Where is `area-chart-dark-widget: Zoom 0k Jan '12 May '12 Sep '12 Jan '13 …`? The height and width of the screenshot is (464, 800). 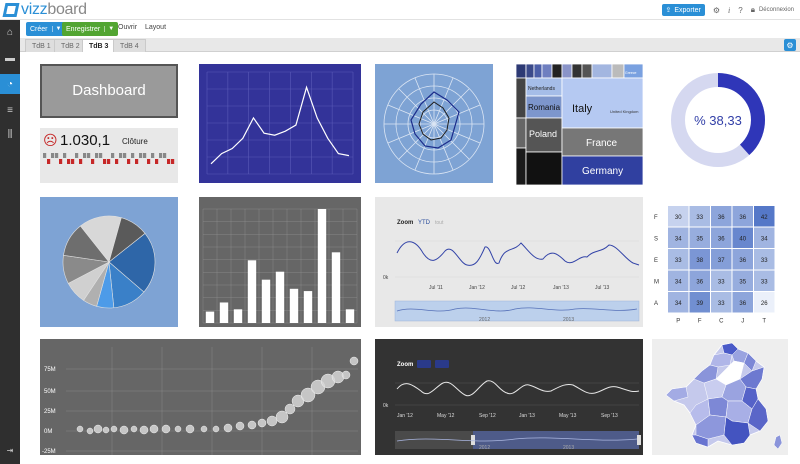
area-chart-dark-widget: Zoom 0k Jan '12 May '12 Sep '12 Jan '13 … is located at coordinates (509, 397).